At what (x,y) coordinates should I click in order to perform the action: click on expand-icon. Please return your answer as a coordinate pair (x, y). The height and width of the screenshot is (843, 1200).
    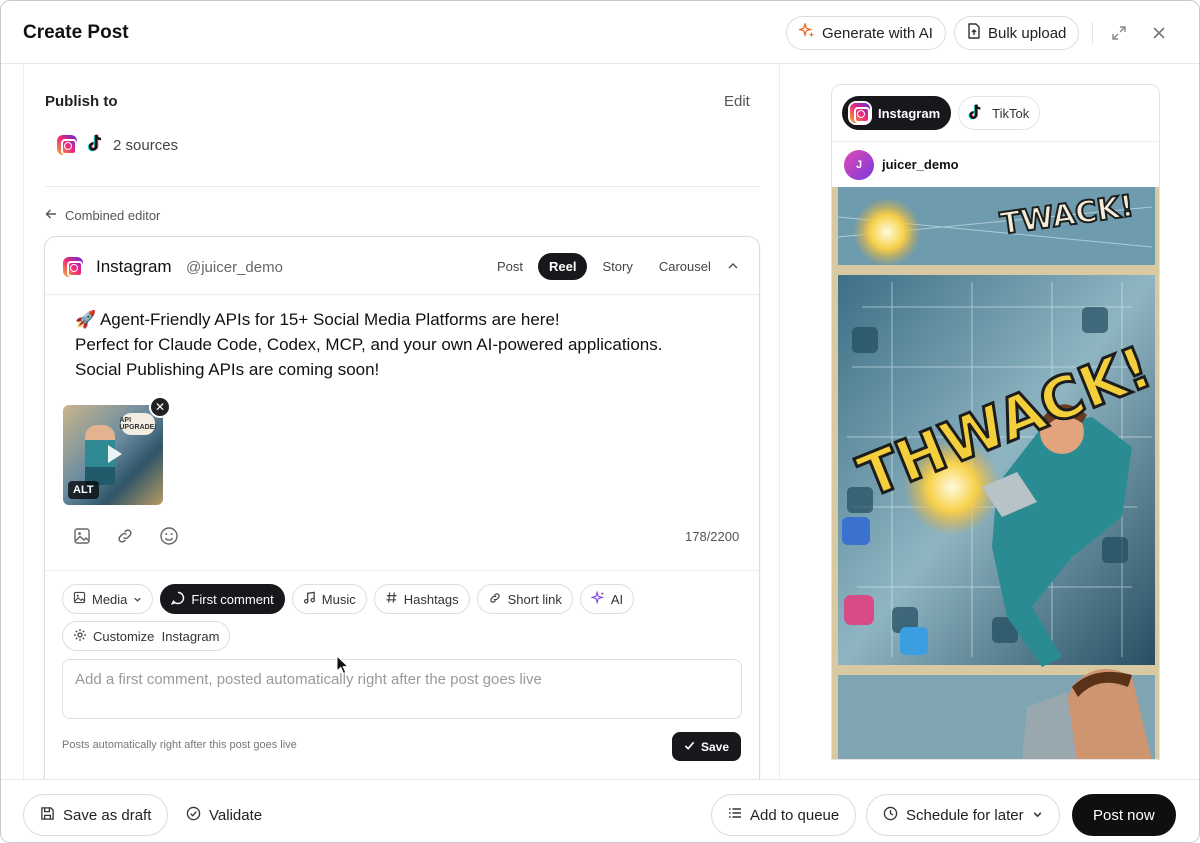
    Looking at the image, I should click on (1119, 33).